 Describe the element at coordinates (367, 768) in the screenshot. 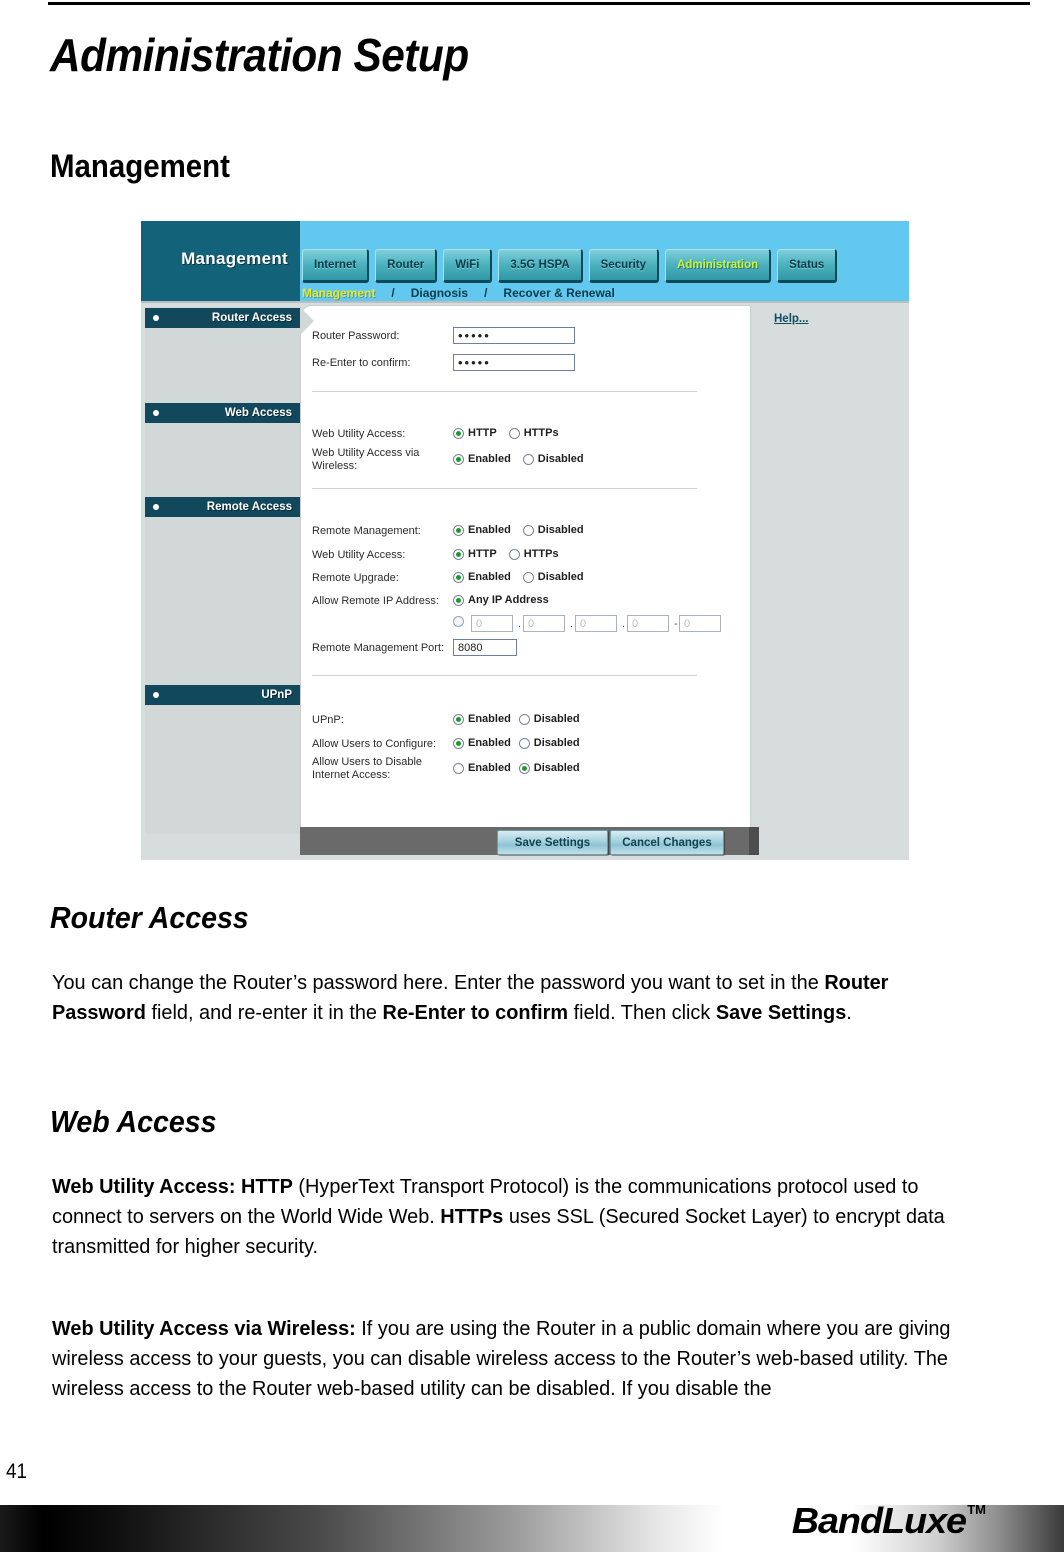

I see `label-allow-users-disable-internet: Allow Users to Disable Internet Access:` at that location.